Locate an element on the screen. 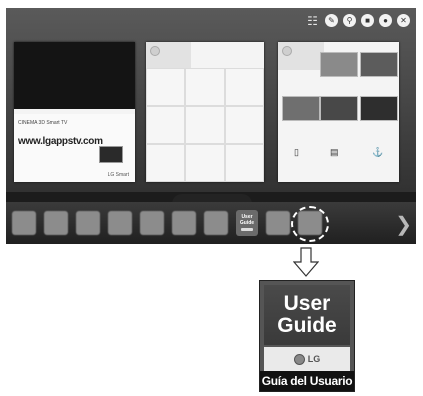  highlight-ring is located at coordinates (310, 224).